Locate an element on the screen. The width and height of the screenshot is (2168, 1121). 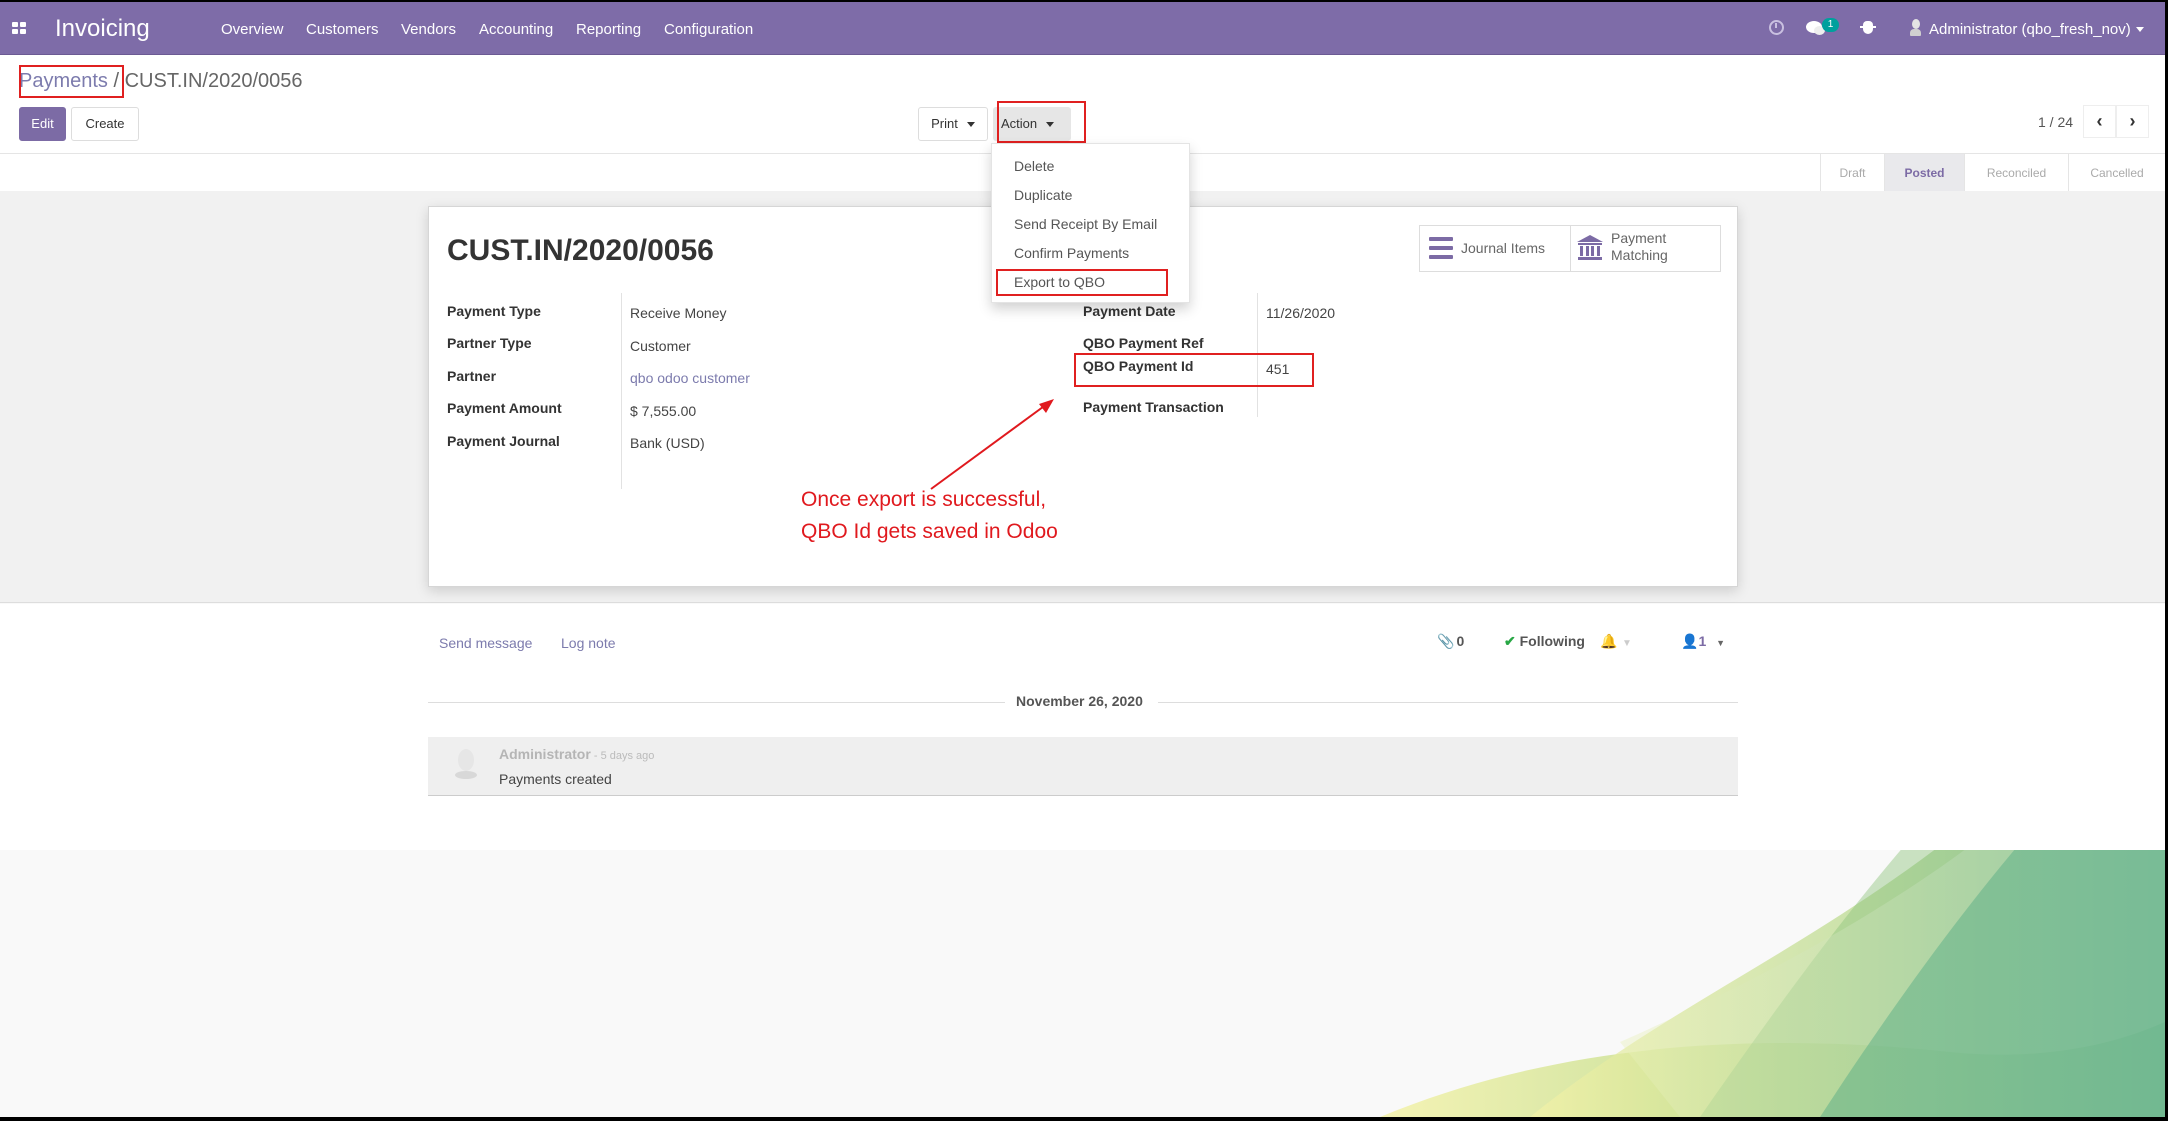
attachments-button: 📎 0 is located at coordinates (1450, 641).